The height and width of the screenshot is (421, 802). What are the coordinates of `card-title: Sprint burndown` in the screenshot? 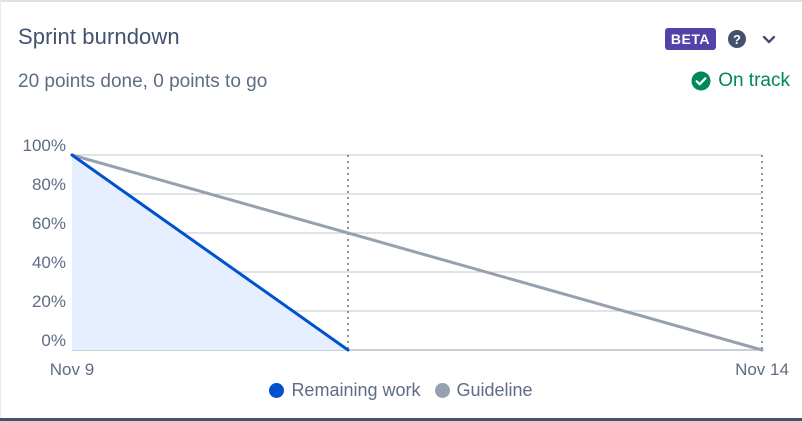 It's located at (99, 36).